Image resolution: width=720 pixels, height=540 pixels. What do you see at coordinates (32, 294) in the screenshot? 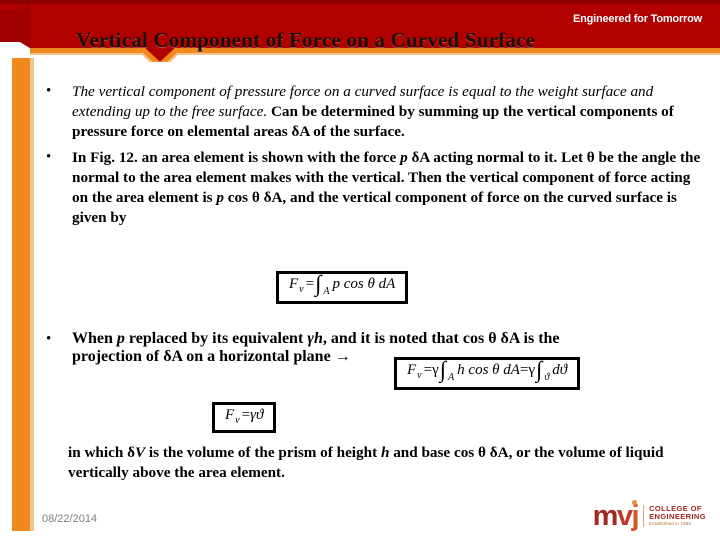
I see `left-accent-bar-highlight` at bounding box center [32, 294].